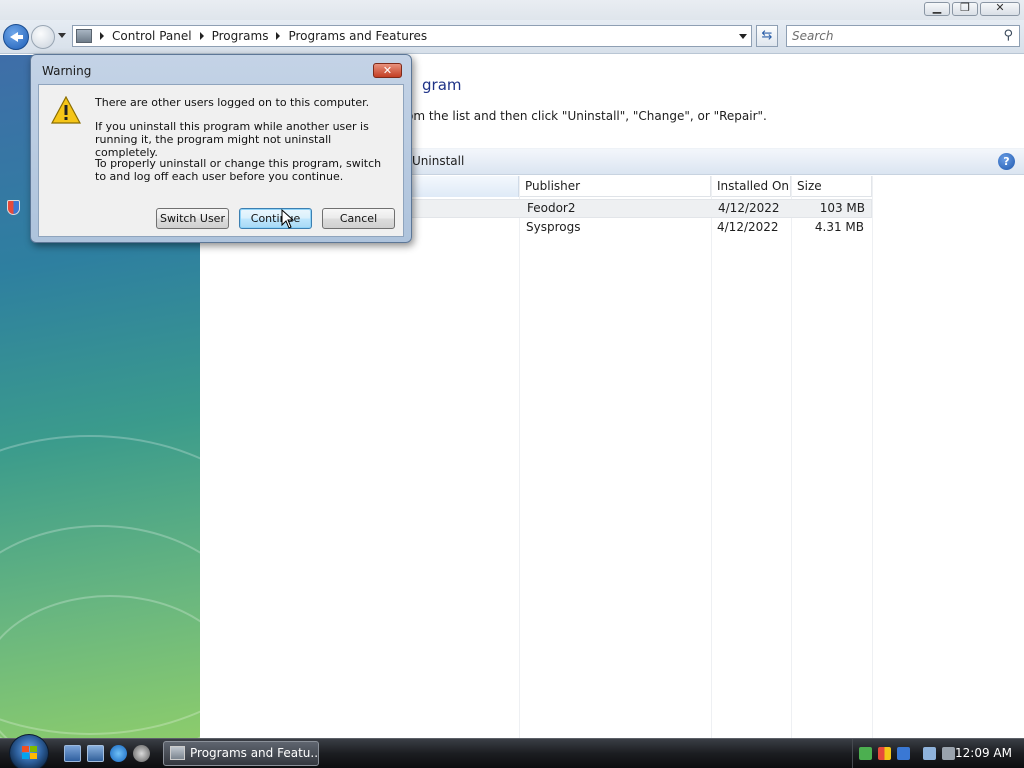 The height and width of the screenshot is (768, 1024). Describe the element at coordinates (743, 36) in the screenshot. I see `address-dropdown-icon` at that location.